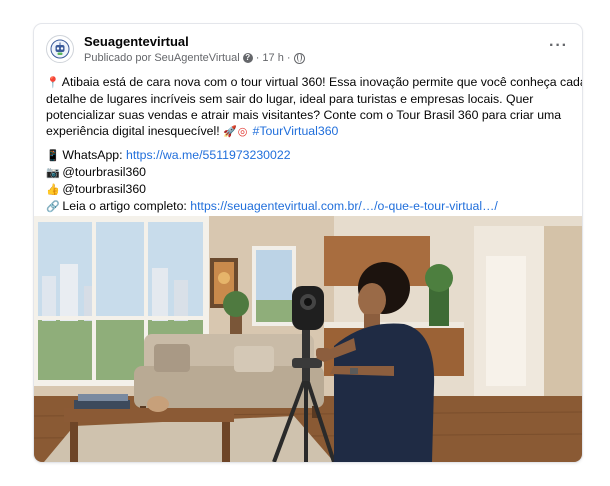 This screenshot has height=486, width=610. I want to click on target-icon: ◎, so click(242, 132).